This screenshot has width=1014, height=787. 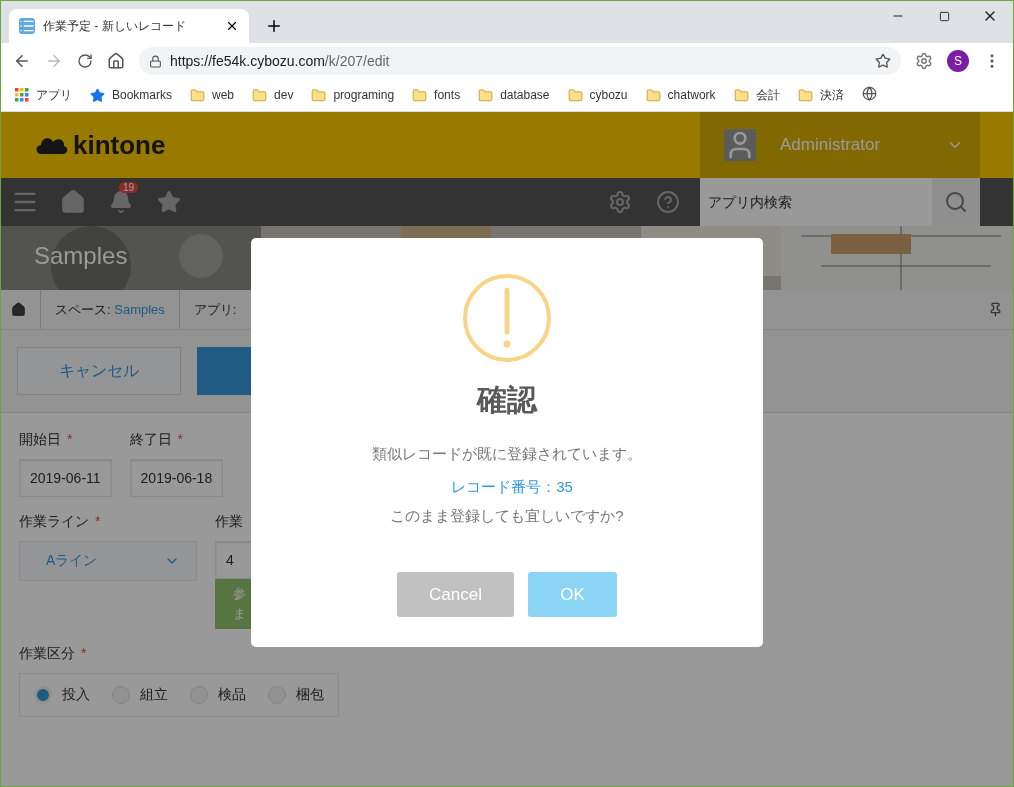 I want to click on pin-icon, so click(x=995, y=309).